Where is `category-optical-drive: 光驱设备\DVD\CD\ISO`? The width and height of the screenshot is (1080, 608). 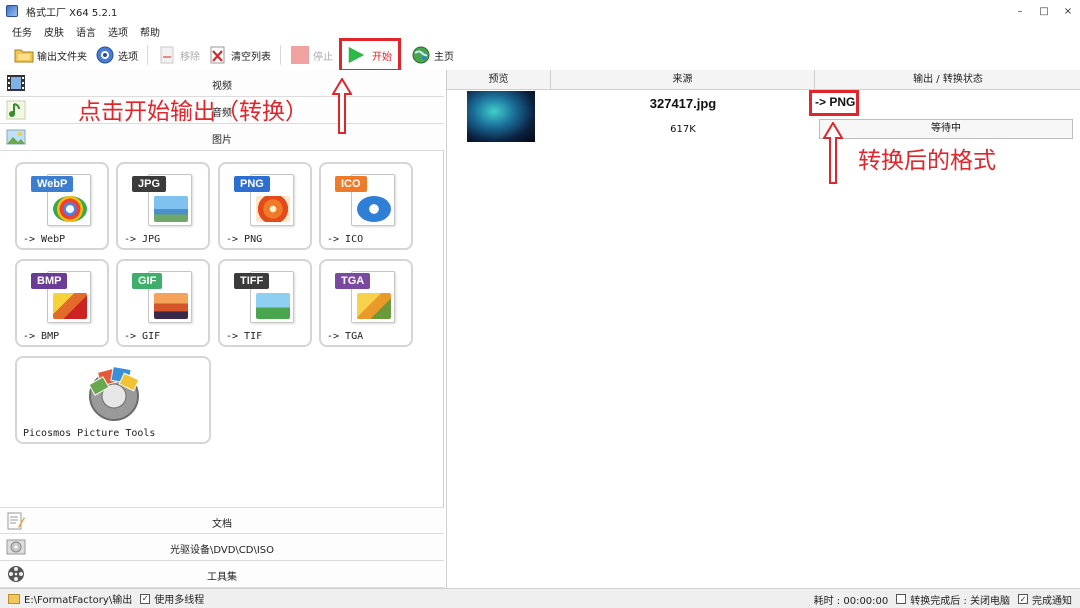 category-optical-drive: 光驱设备\DVD\CD\ISO is located at coordinates (222, 547).